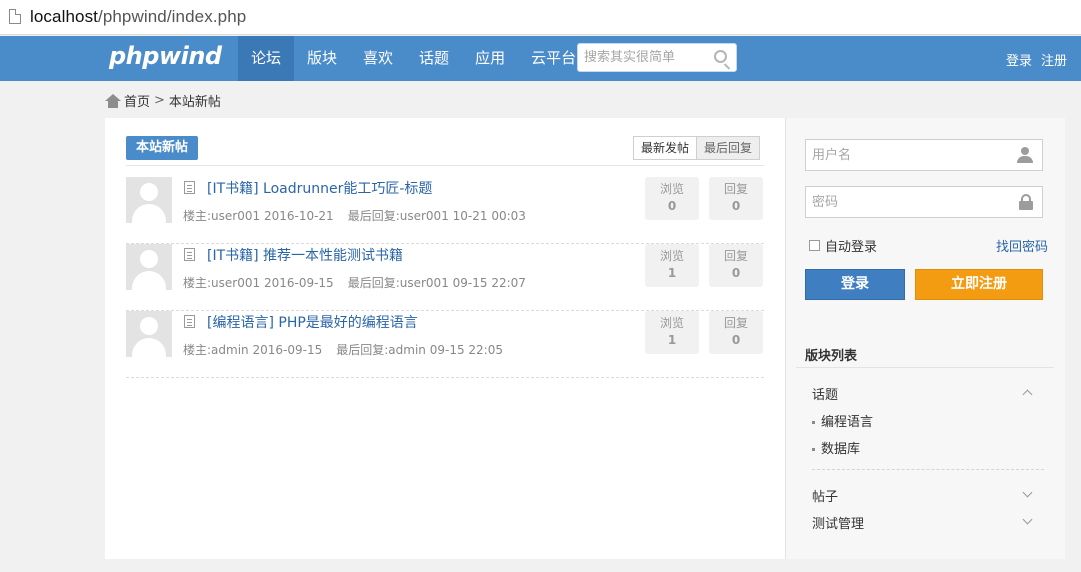  Describe the element at coordinates (855, 284) in the screenshot. I see `login-button: 登录` at that location.